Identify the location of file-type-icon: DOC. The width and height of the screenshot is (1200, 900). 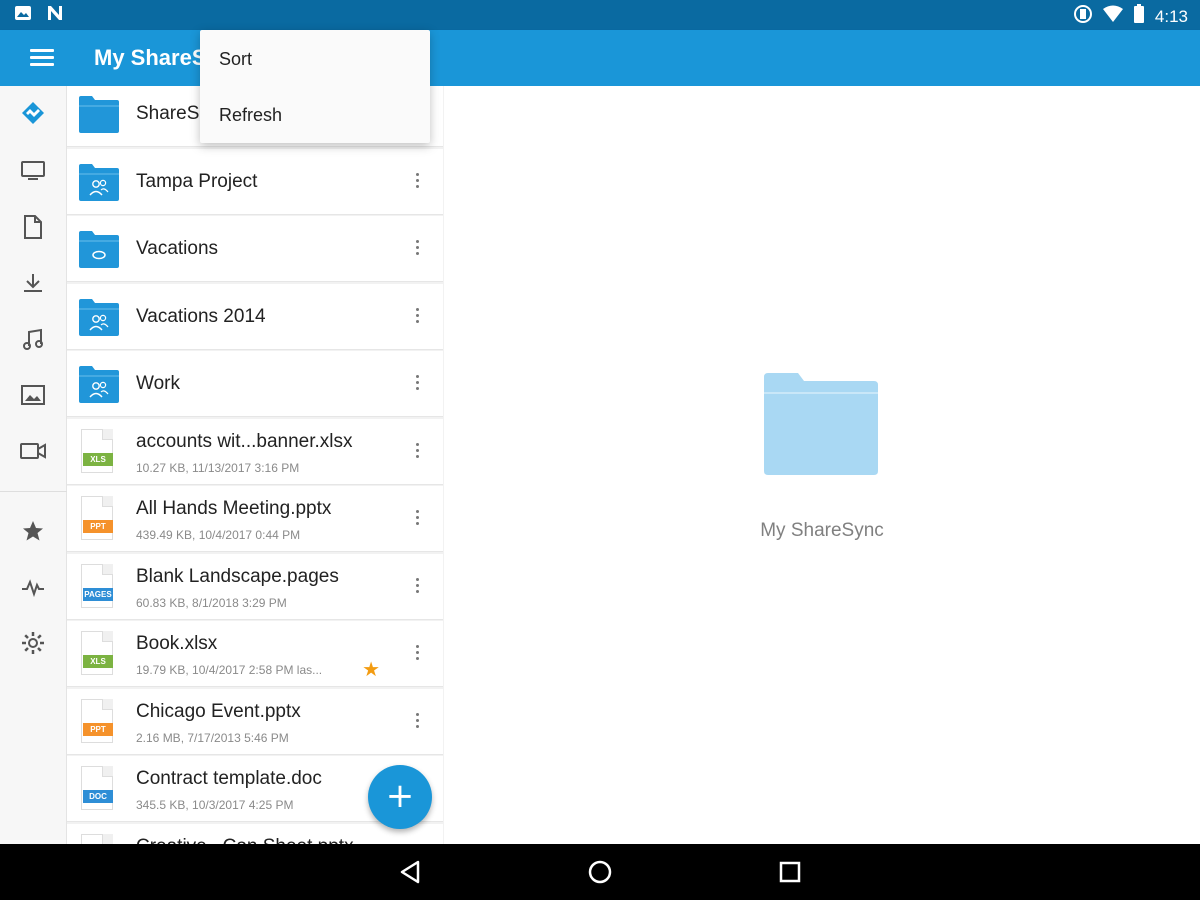
(97, 788).